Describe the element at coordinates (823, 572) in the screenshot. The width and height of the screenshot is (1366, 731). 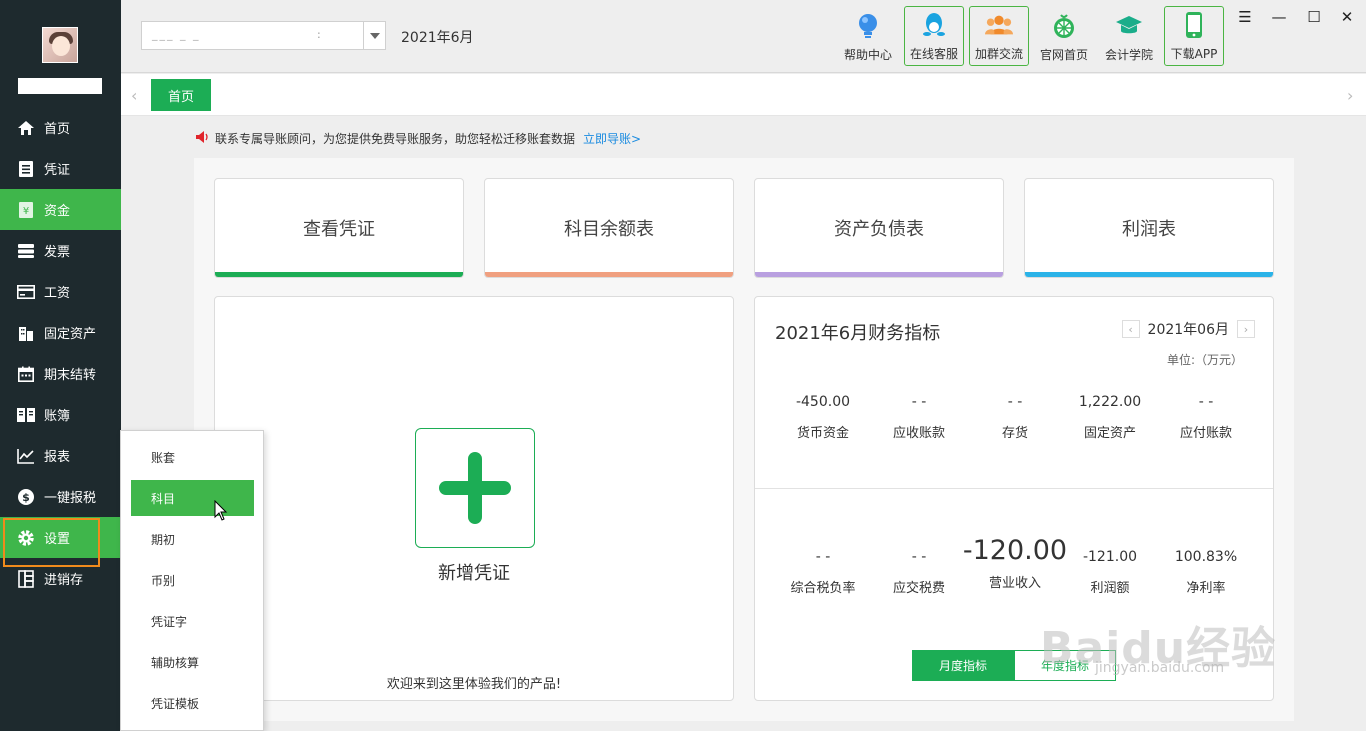
I see `metric-tax-burden: - - 综合税负率` at that location.